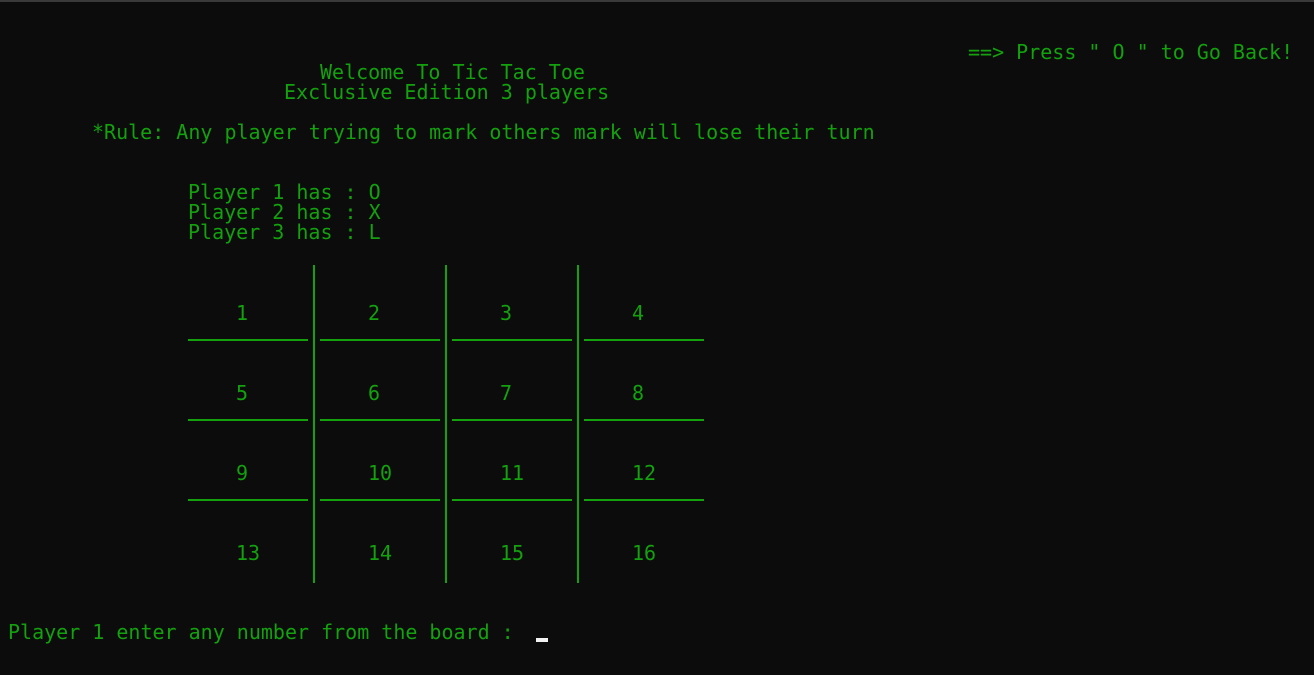  I want to click on board-cell-4: 4, so click(638, 313).